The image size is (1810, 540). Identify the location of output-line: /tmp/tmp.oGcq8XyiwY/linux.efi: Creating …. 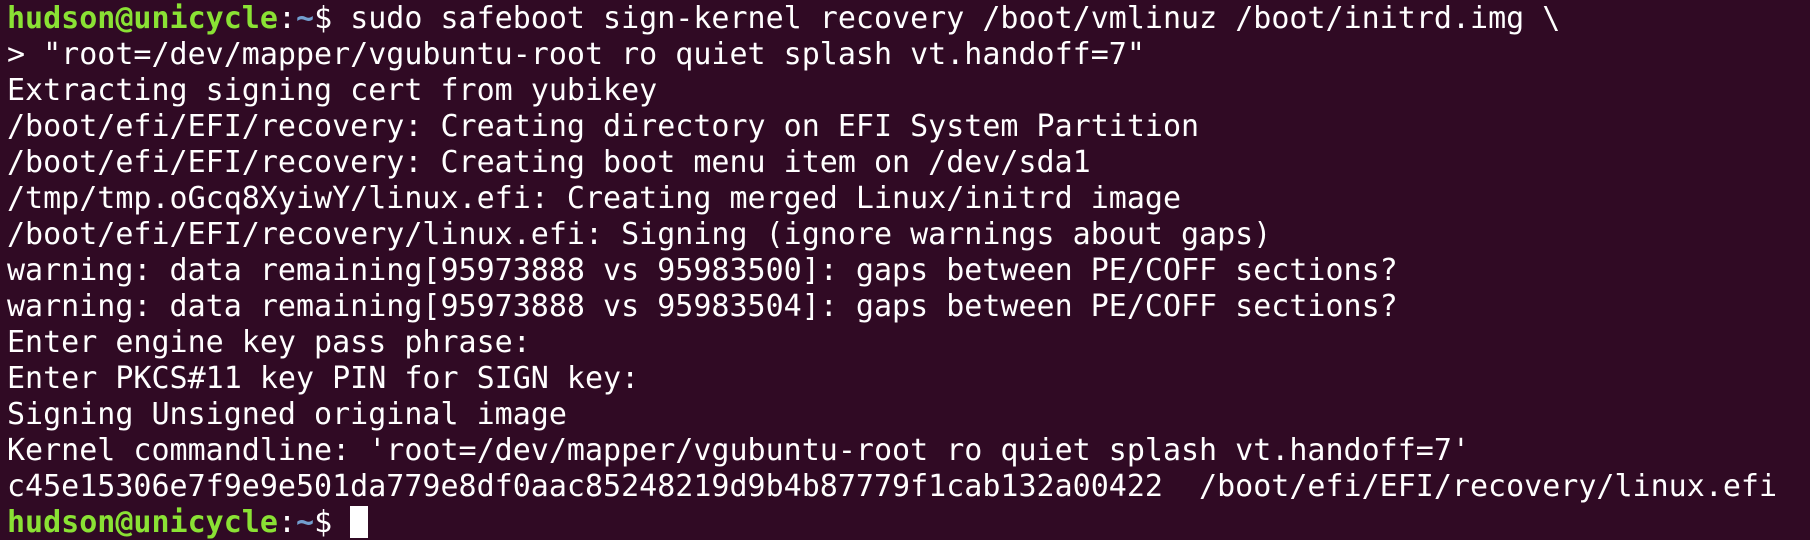
(594, 198).